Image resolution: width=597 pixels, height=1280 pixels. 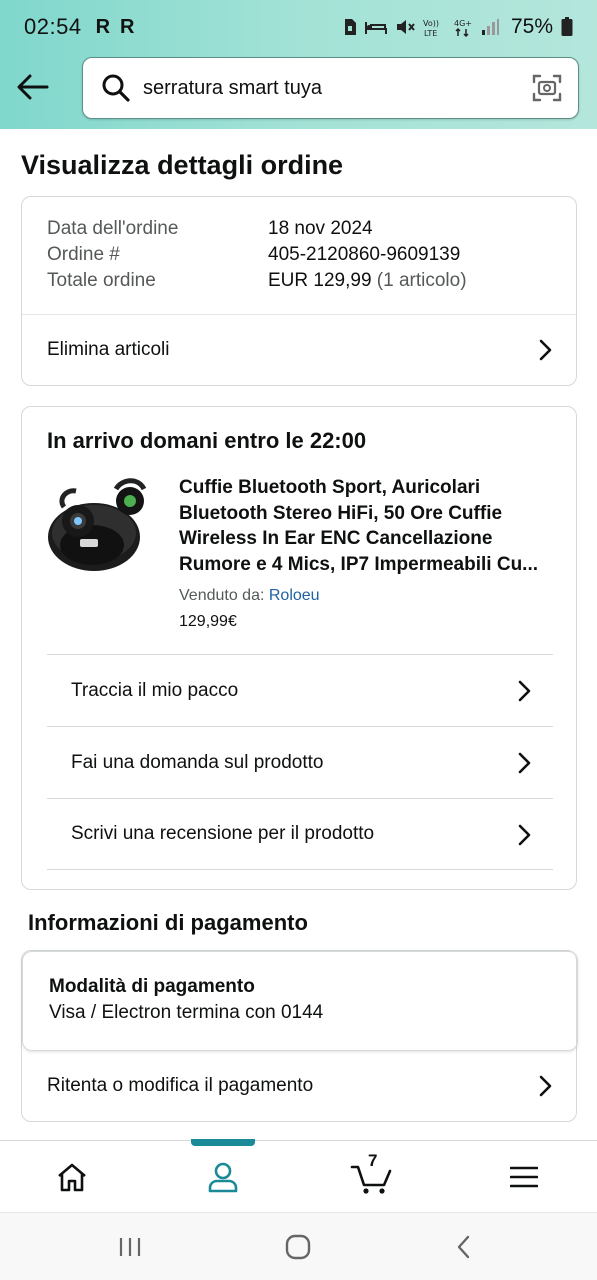 I want to click on home-button, so click(x=298, y=1247).